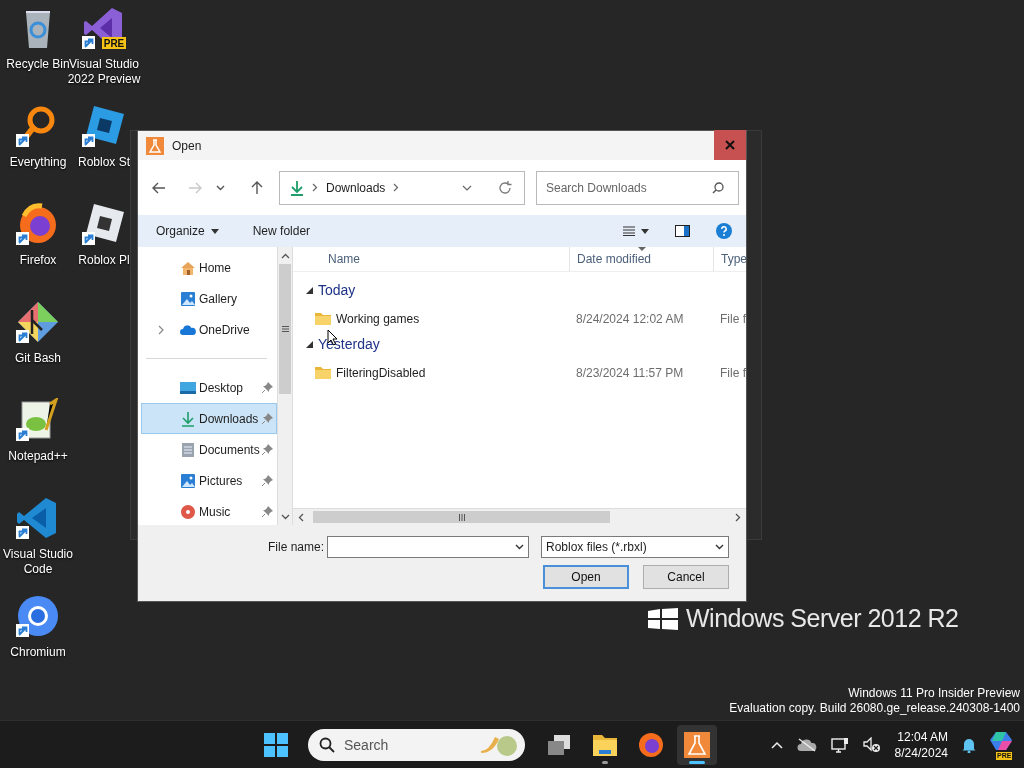  I want to click on preview-pane-icon, so click(682, 231).